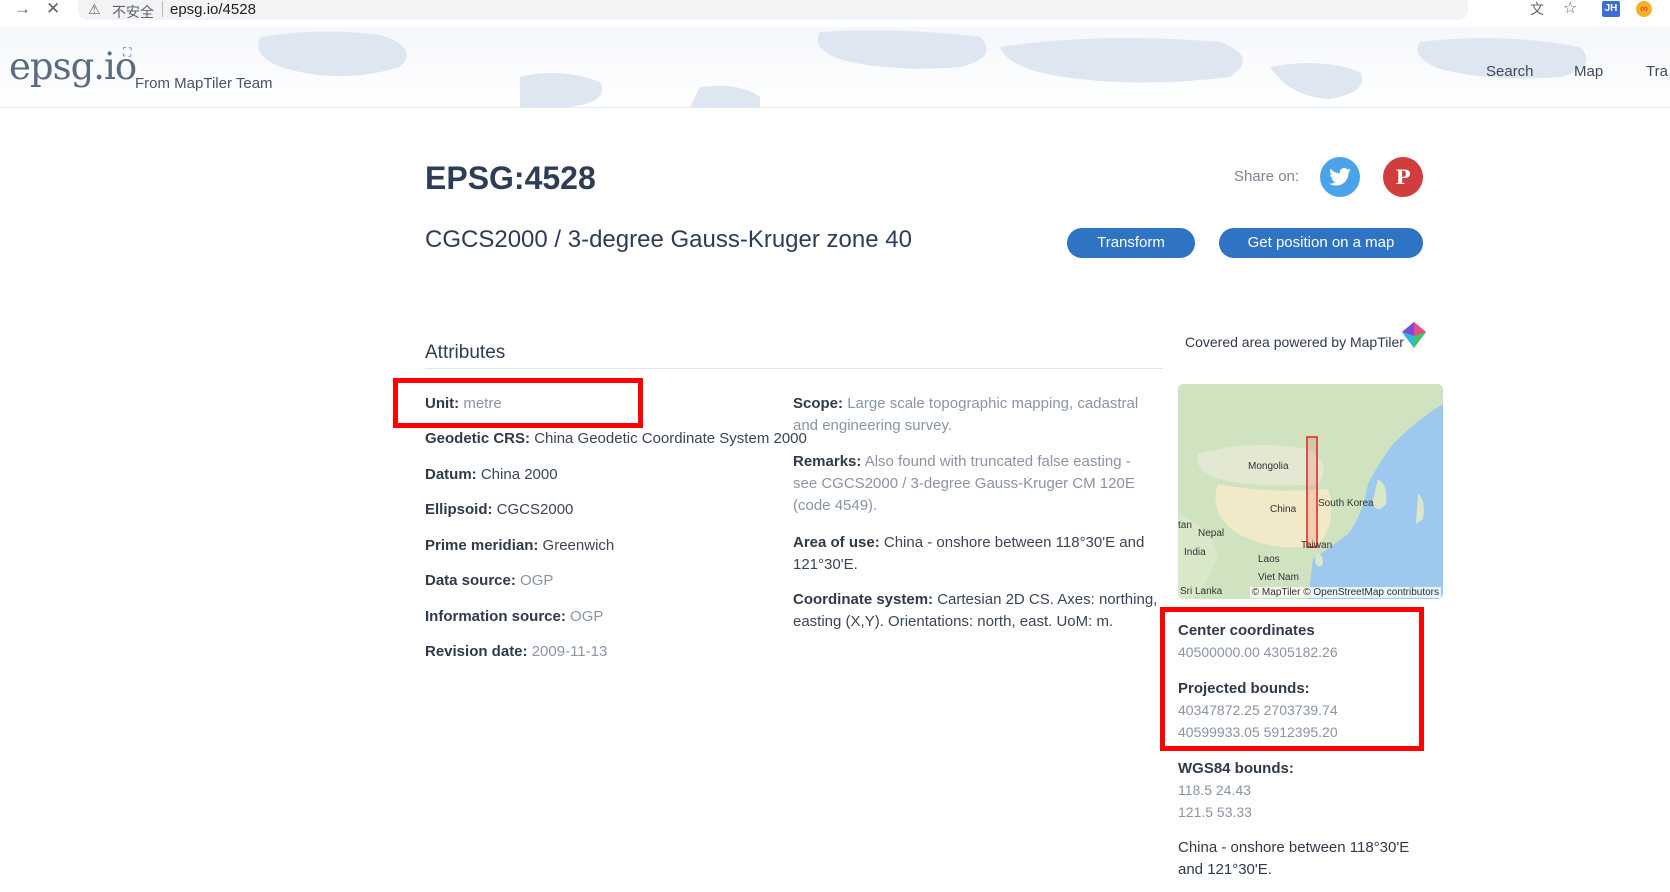  Describe the element at coordinates (1214, 790) in the screenshot. I see `wgs84-bounds-min: 118.5 24.43` at that location.